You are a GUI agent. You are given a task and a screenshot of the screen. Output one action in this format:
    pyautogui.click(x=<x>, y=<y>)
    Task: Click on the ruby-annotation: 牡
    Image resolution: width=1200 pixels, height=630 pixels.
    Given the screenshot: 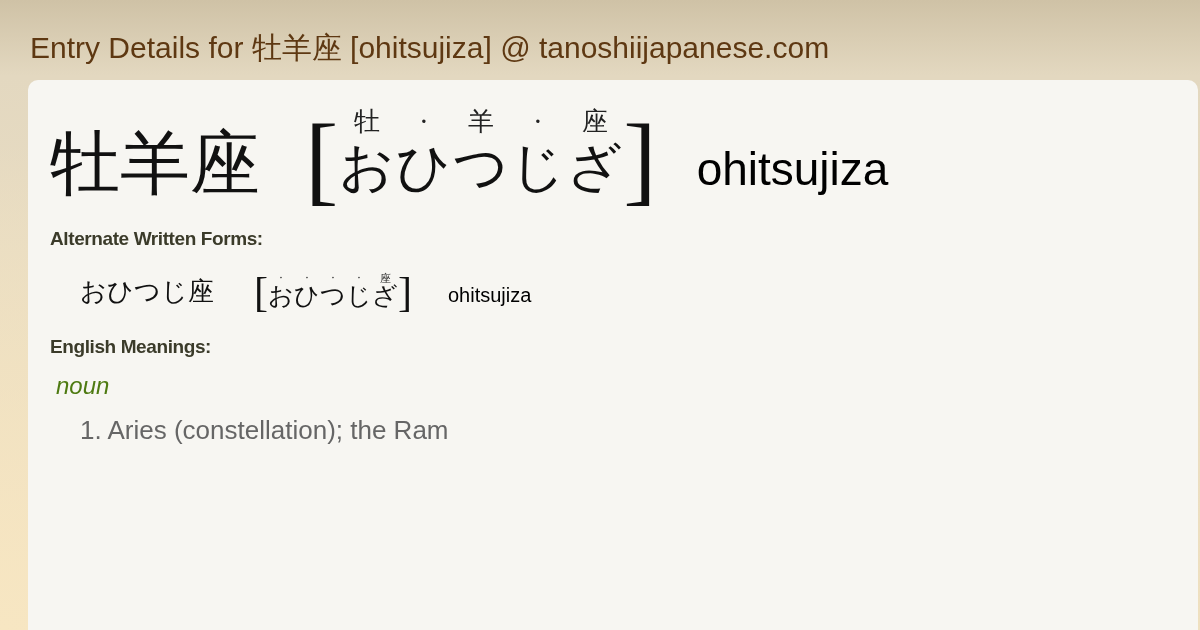 What is the action you would take?
    pyautogui.click(x=366, y=121)
    